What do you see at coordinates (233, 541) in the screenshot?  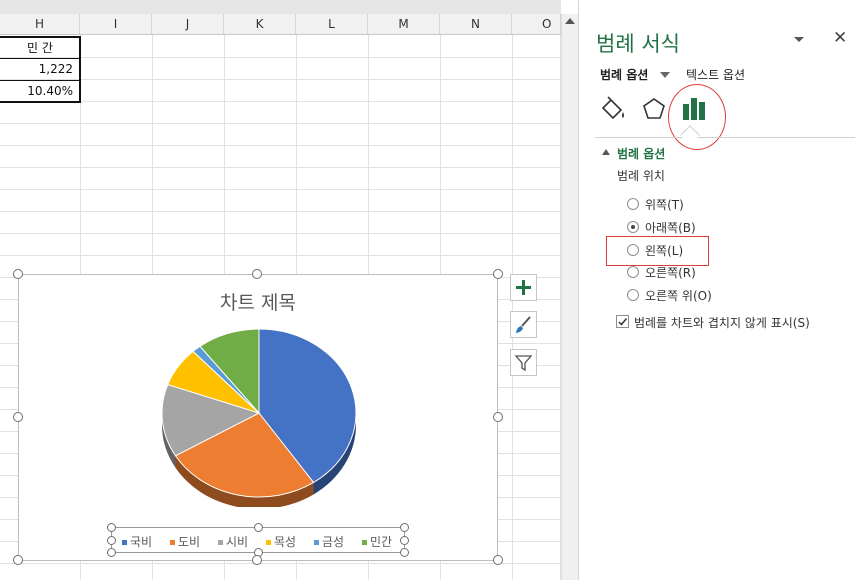 I see `legend-item: 시비` at bounding box center [233, 541].